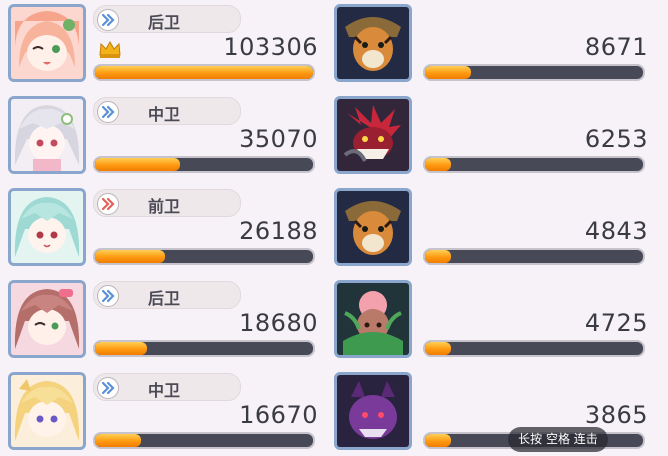  I want to click on damage-value: 18680, so click(278, 323).